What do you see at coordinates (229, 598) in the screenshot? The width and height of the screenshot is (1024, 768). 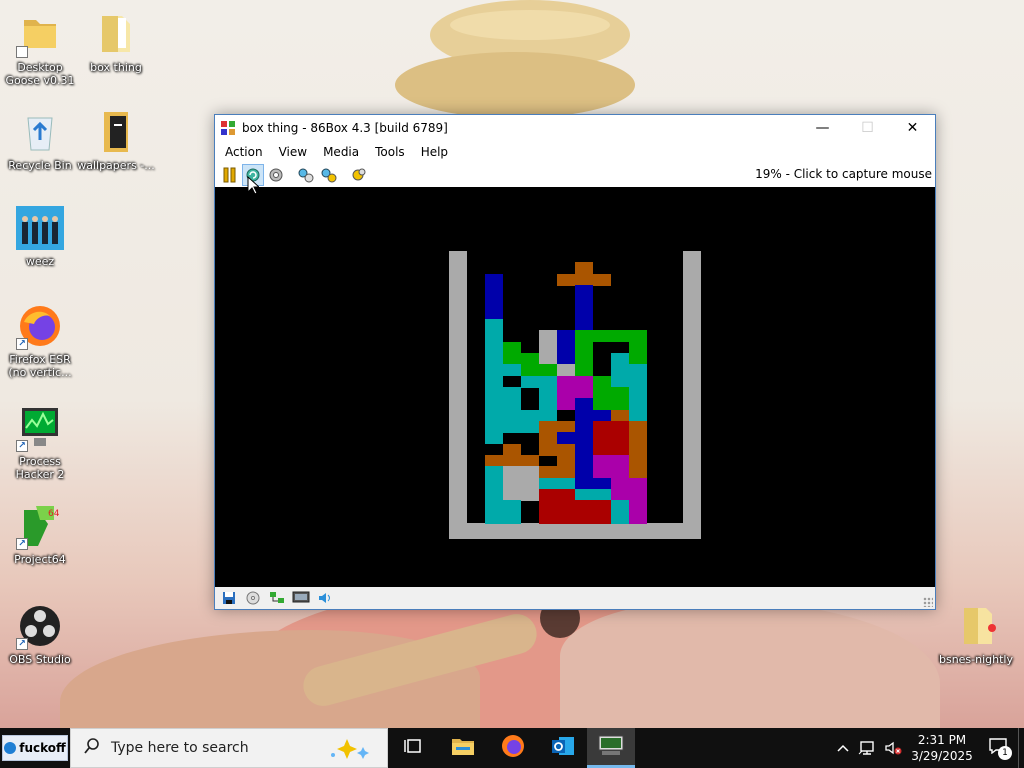 I see `floppy-icon` at bounding box center [229, 598].